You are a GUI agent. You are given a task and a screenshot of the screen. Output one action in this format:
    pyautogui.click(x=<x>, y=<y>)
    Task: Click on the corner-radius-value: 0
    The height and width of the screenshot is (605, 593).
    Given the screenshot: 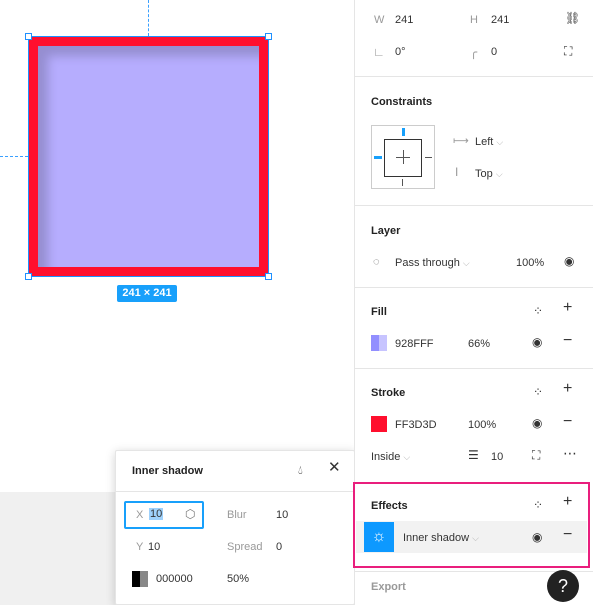 What is the action you would take?
    pyautogui.click(x=494, y=52)
    